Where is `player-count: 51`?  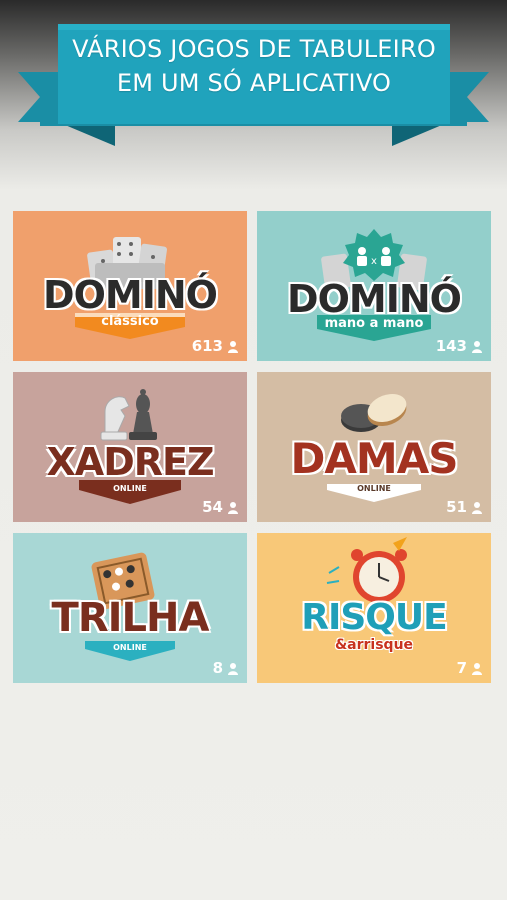
player-count: 51 is located at coordinates (464, 507).